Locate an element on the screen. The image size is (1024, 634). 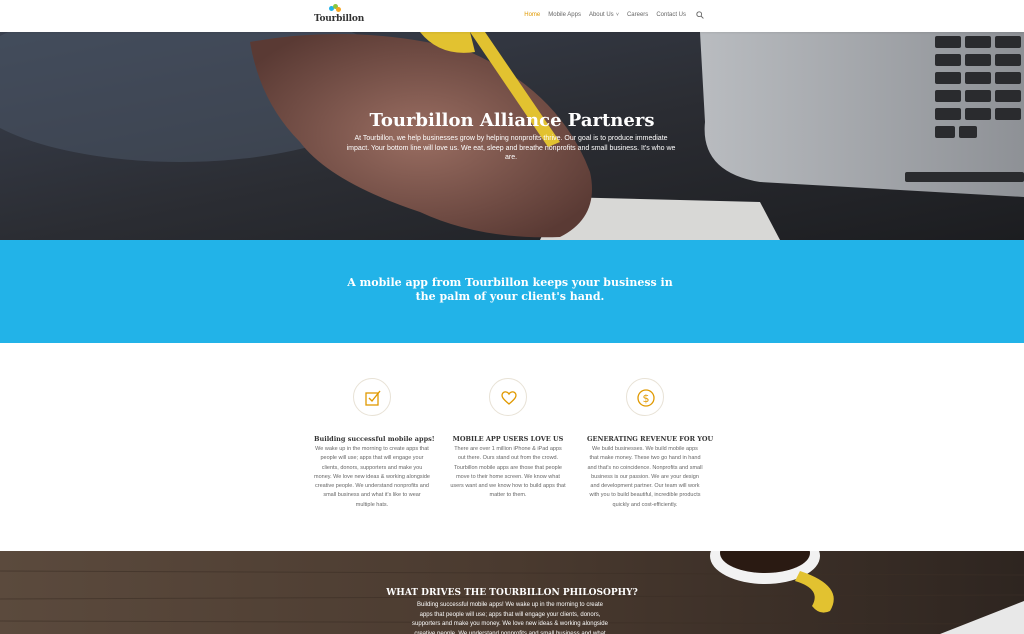
nav-home: Home is located at coordinates (532, 15).